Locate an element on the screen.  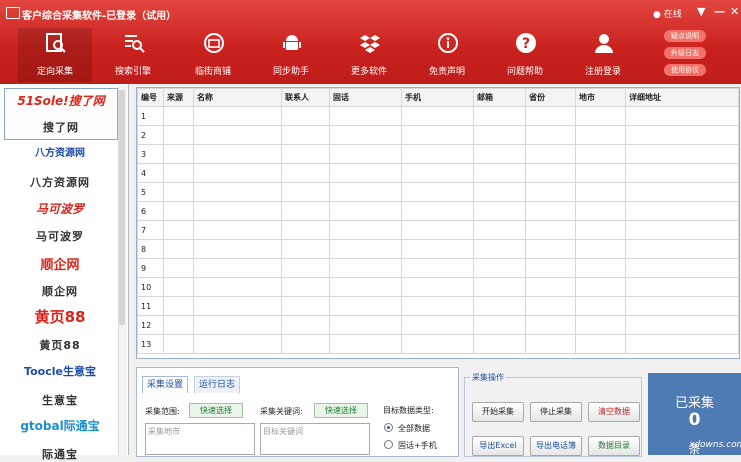
column-header: 详细地址 is located at coordinates (682, 97).